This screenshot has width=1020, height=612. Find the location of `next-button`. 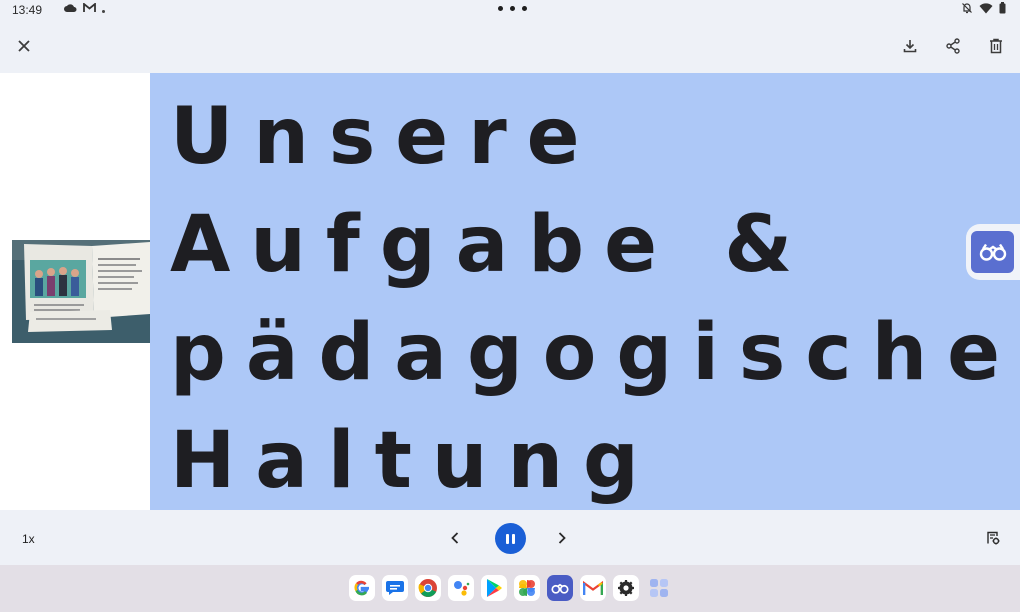

next-button is located at coordinates (562, 538).